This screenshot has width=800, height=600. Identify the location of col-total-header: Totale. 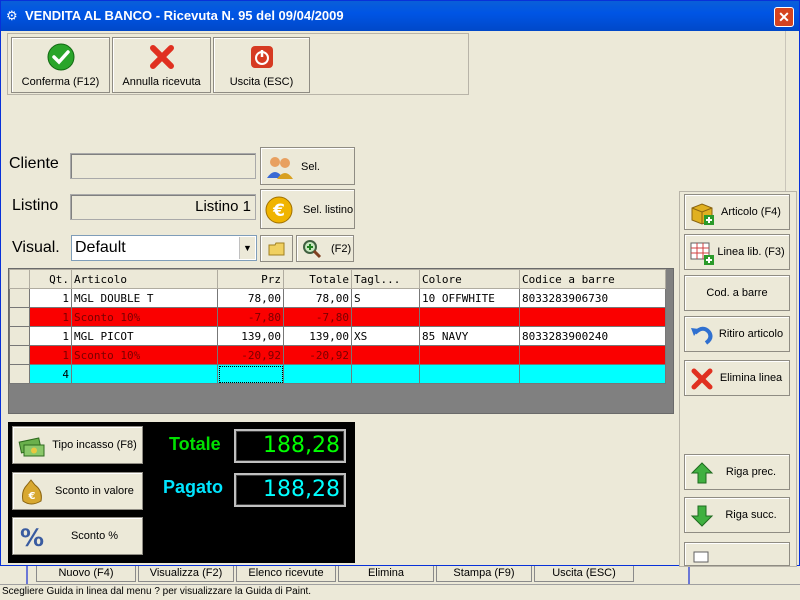
(317, 279).